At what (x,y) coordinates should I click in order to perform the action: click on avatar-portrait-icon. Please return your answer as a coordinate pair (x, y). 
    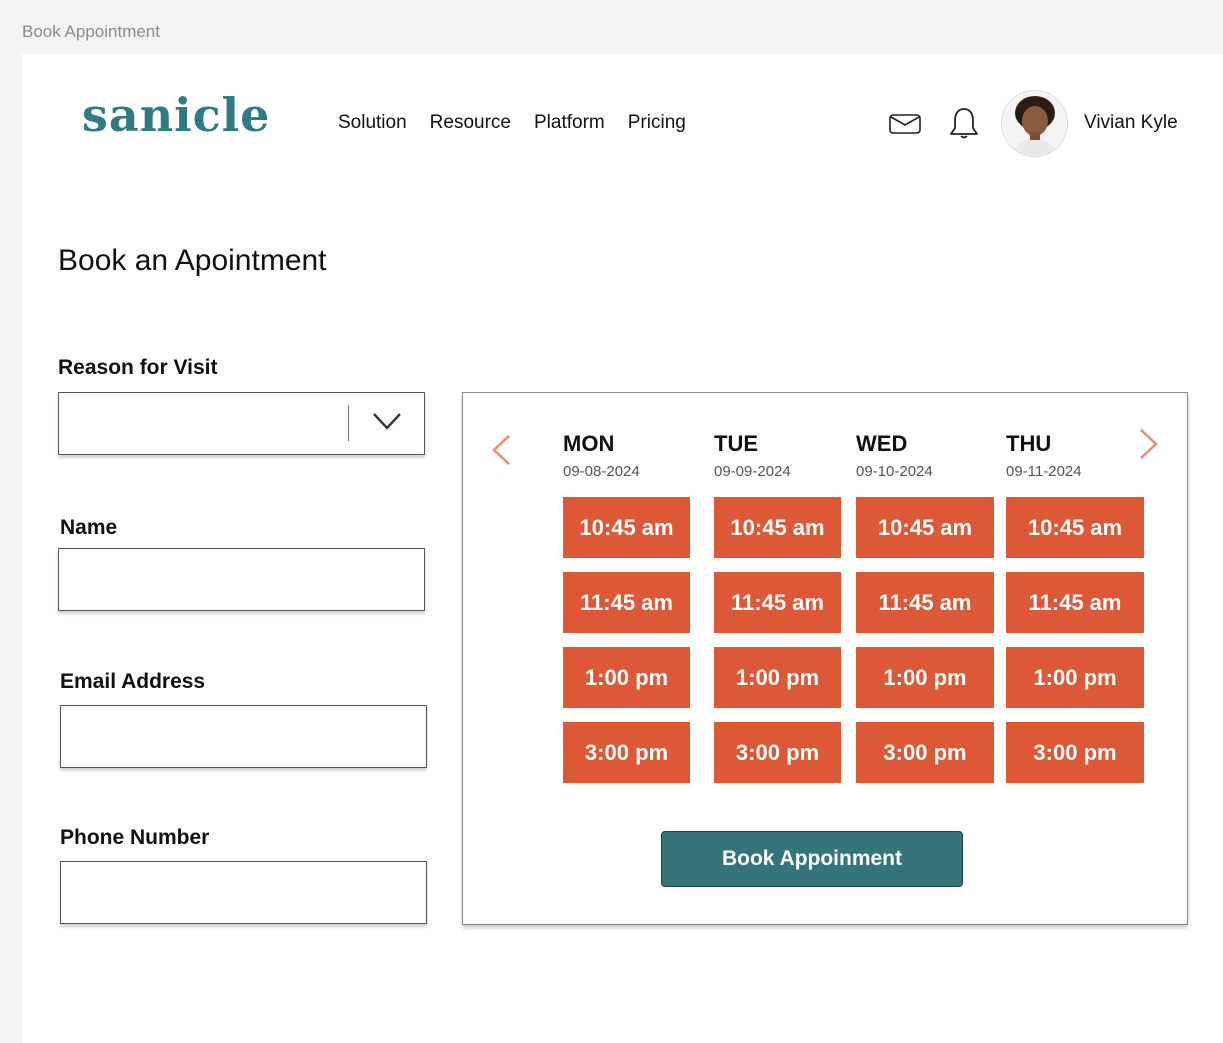
    Looking at the image, I should click on (1034, 123).